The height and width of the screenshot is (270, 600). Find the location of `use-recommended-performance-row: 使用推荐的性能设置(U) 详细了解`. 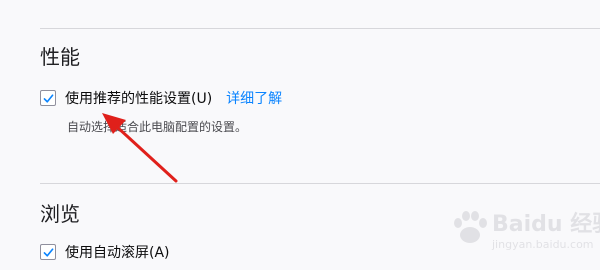

use-recommended-performance-row: 使用推荐的性能设置(U) 详细了解 is located at coordinates (161, 98).